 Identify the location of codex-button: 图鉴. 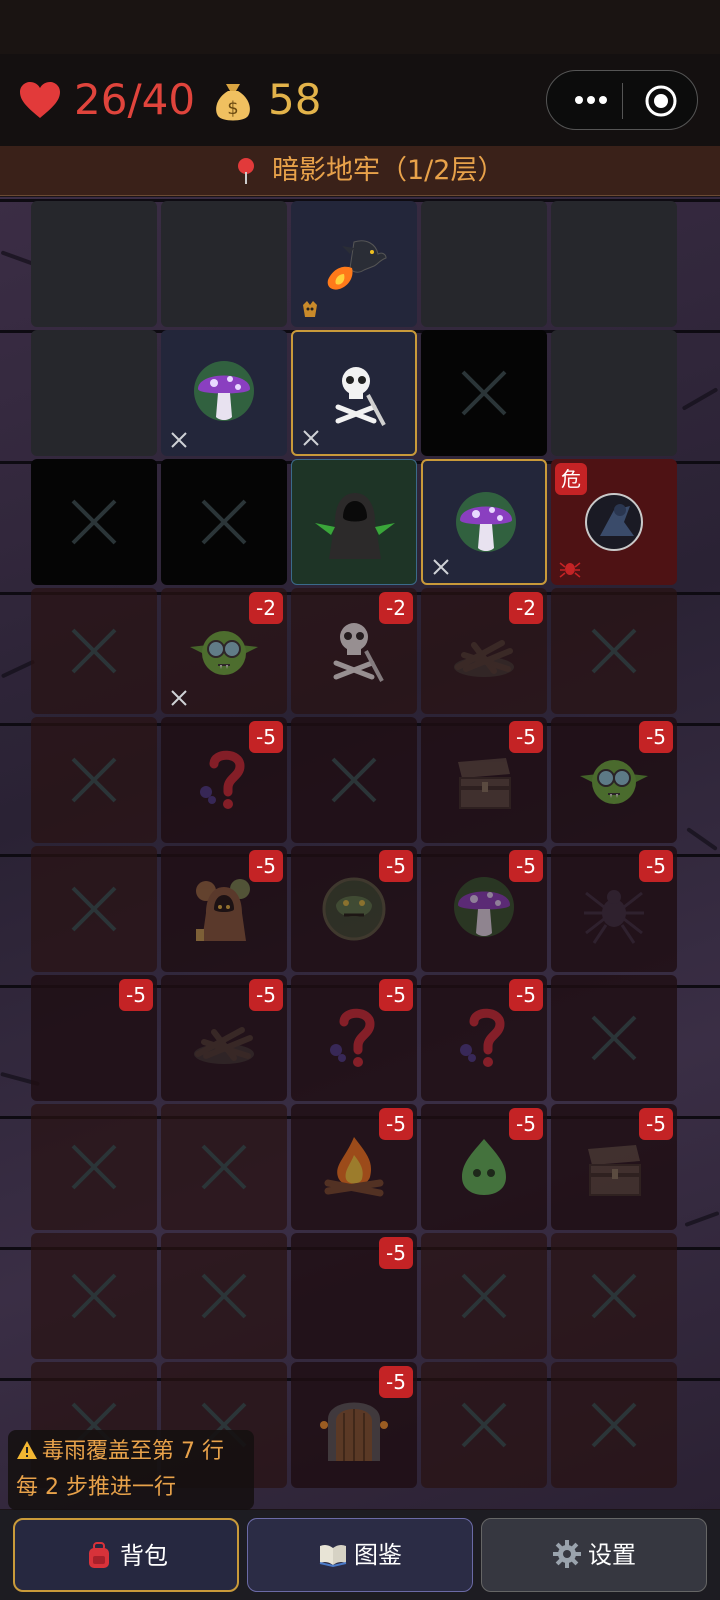
(360, 1555).